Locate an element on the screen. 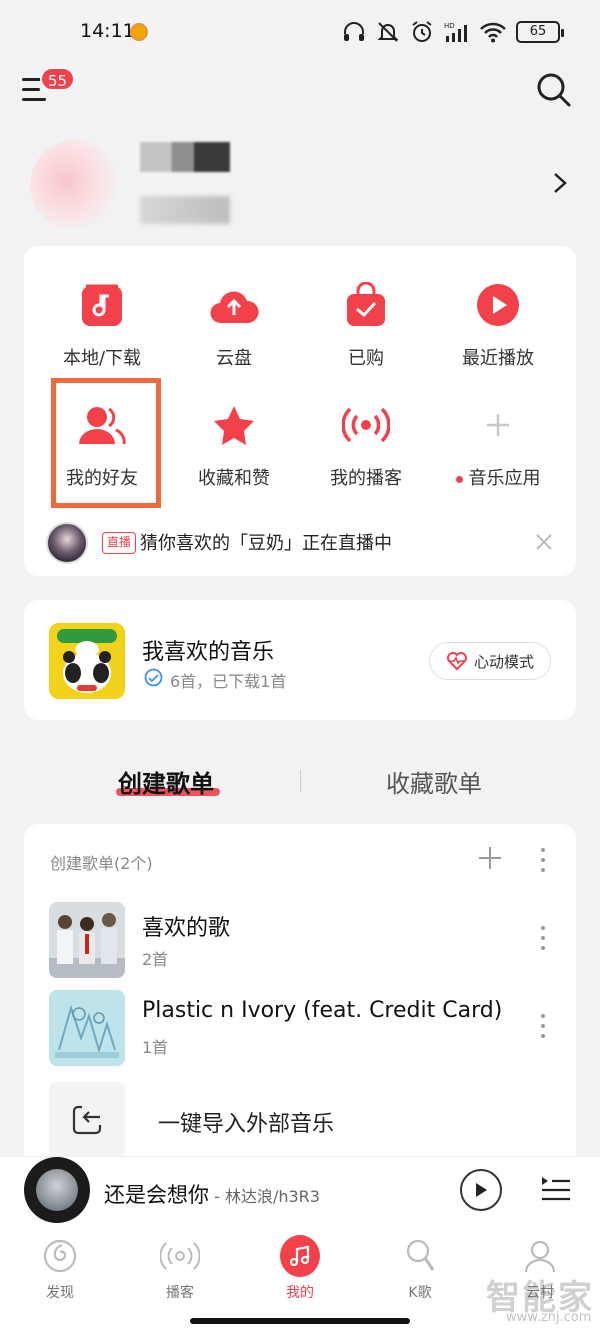  shortcut-label: 收藏和赞 is located at coordinates (234, 478).